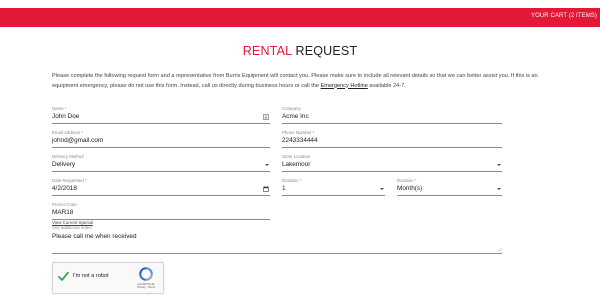 The image size is (600, 300). What do you see at coordinates (392, 139) in the screenshot?
I see `phone-field: Phone Number * 2243334444` at bounding box center [392, 139].